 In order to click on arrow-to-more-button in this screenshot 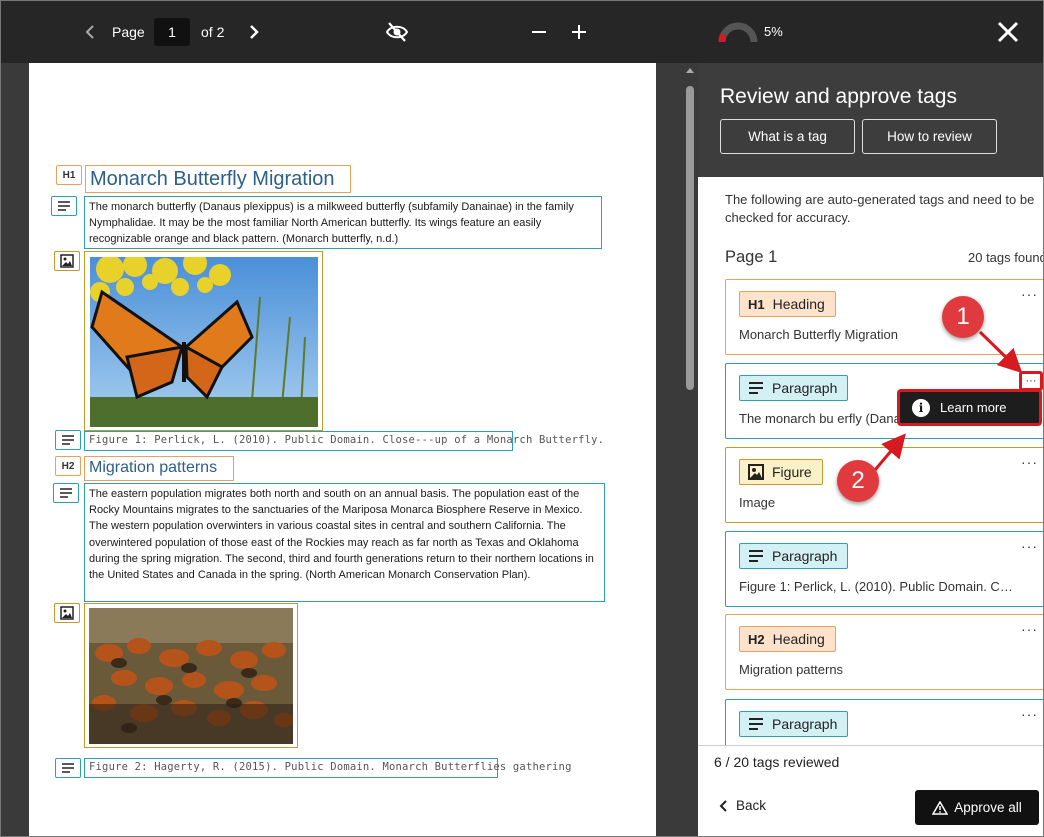, I will do `click(1000, 352)`.